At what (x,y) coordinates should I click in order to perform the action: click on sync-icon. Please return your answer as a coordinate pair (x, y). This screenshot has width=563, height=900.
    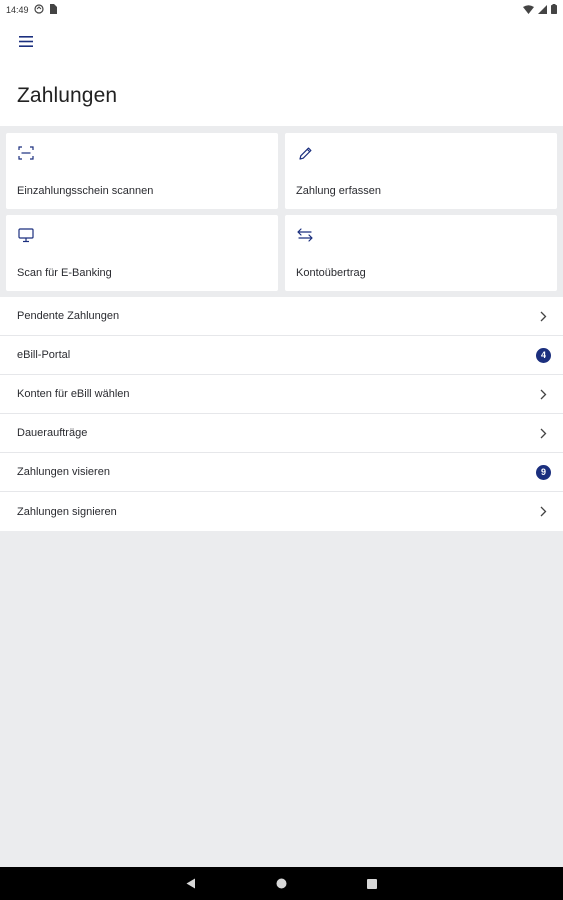
    Looking at the image, I should click on (38, 10).